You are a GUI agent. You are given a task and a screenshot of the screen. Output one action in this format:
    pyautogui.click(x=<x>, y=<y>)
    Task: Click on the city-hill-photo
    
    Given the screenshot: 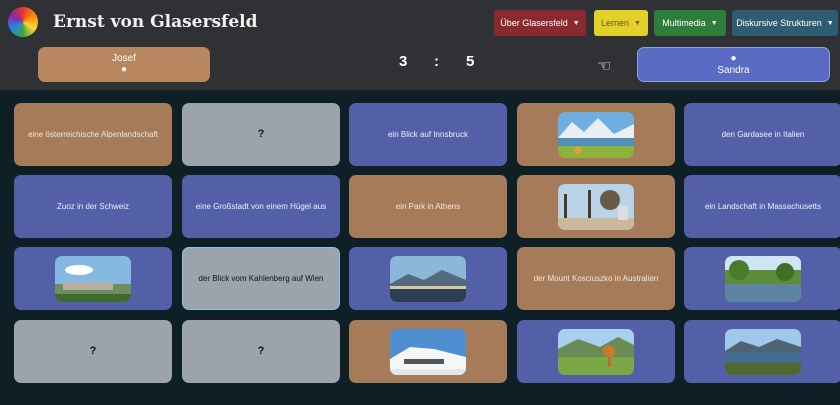 What is the action you would take?
    pyautogui.click(x=93, y=278)
    